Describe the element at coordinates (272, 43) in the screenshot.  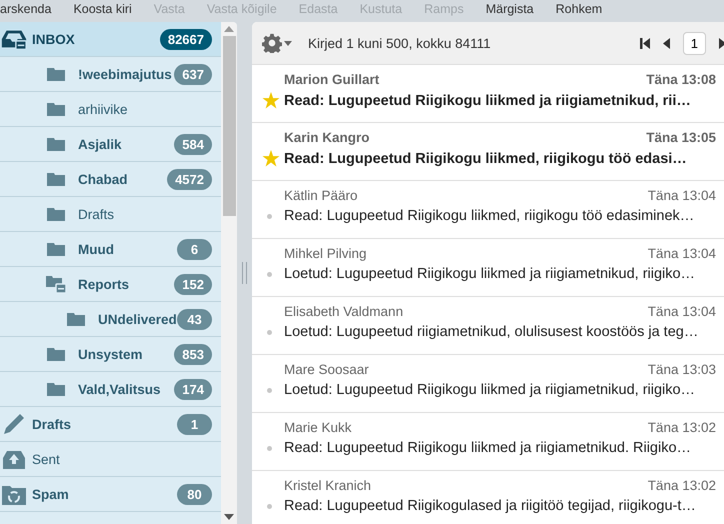
I see `settings-icon` at that location.